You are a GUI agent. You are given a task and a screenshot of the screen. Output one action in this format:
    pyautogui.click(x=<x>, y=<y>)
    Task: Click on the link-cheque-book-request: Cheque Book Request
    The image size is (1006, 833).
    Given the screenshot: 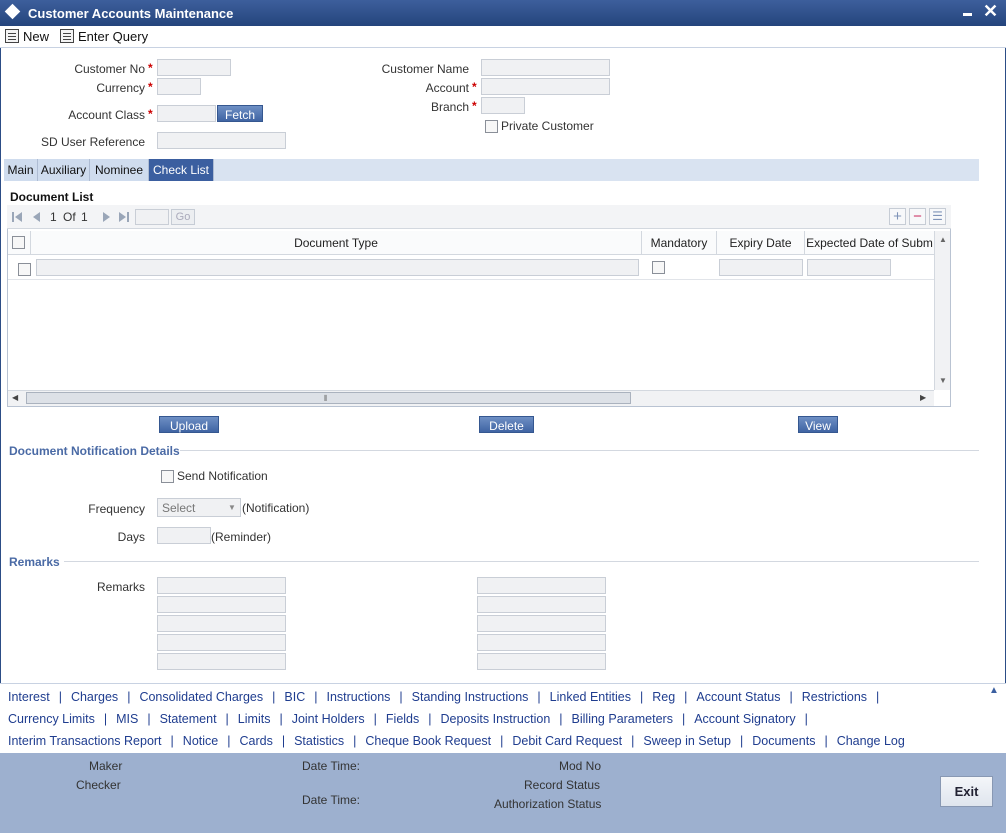 What is the action you would take?
    pyautogui.click(x=428, y=741)
    